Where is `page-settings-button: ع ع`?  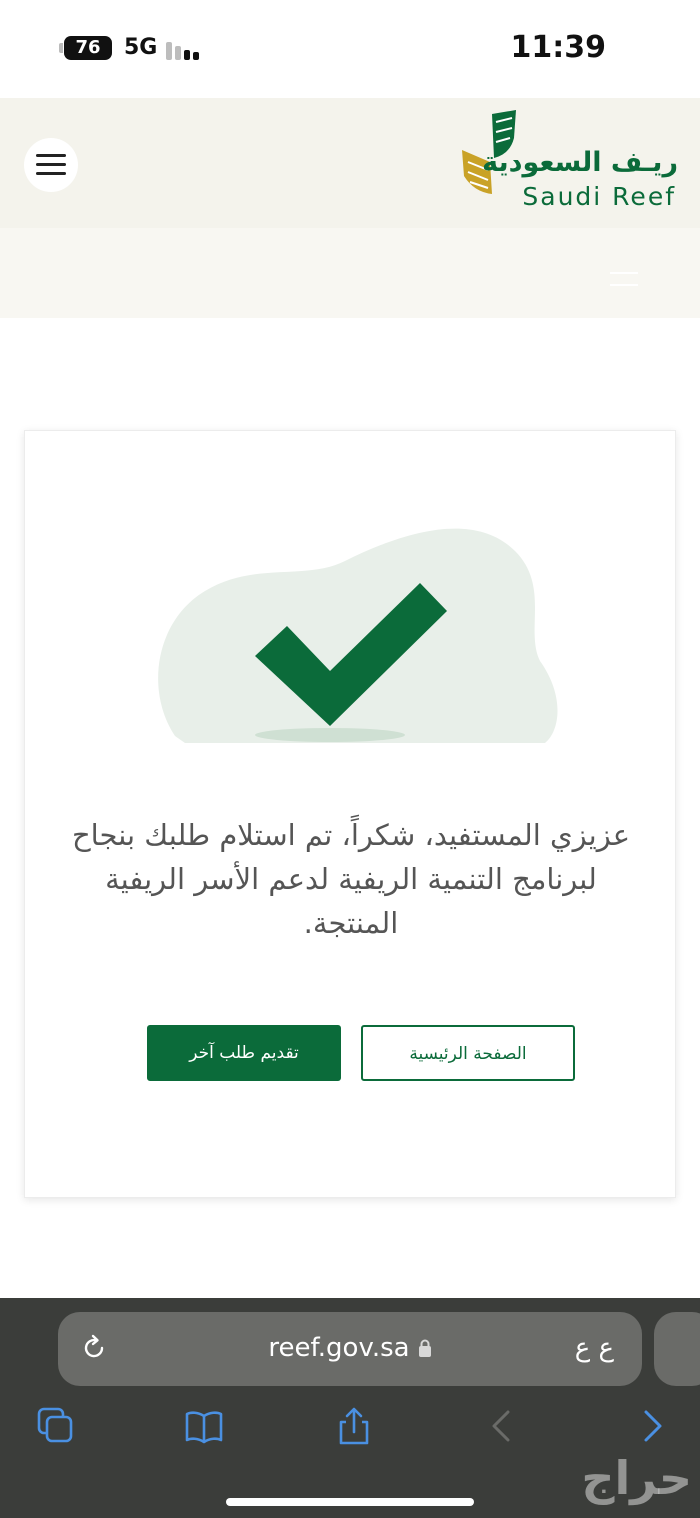 page-settings-button: ع ع is located at coordinates (594, 1348).